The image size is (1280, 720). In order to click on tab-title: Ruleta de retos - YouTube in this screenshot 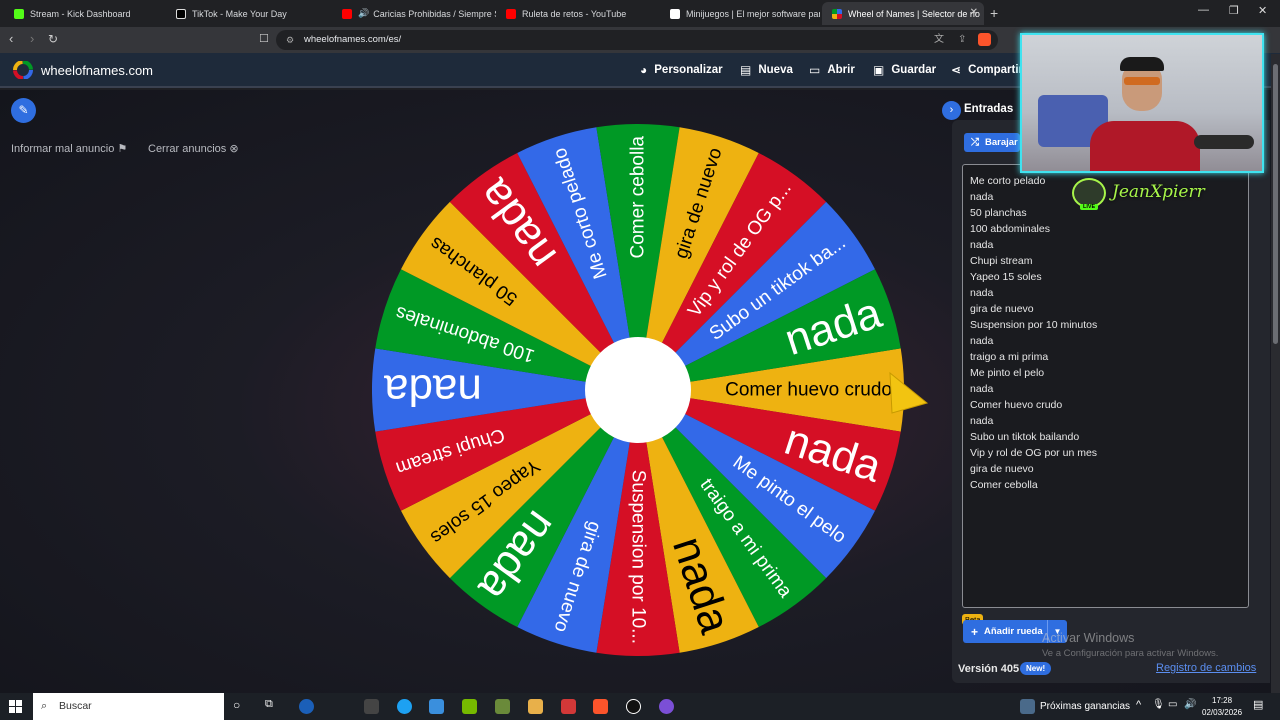, I will do `click(574, 13)`.